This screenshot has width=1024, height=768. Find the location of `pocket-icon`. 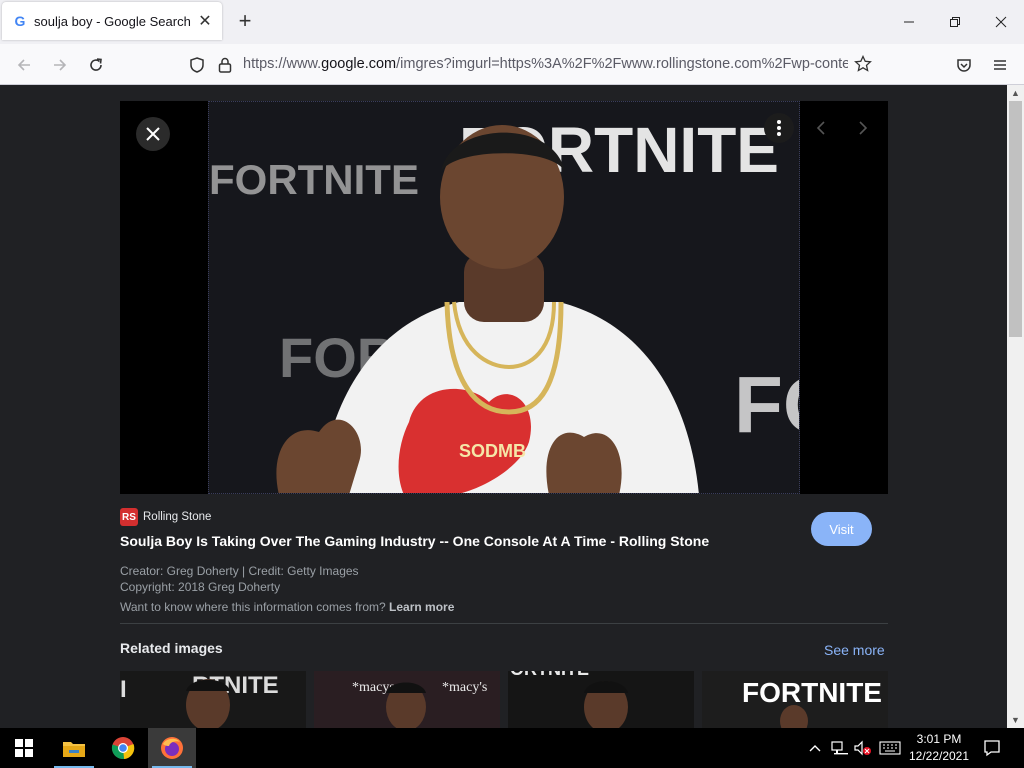

pocket-icon is located at coordinates (964, 65).